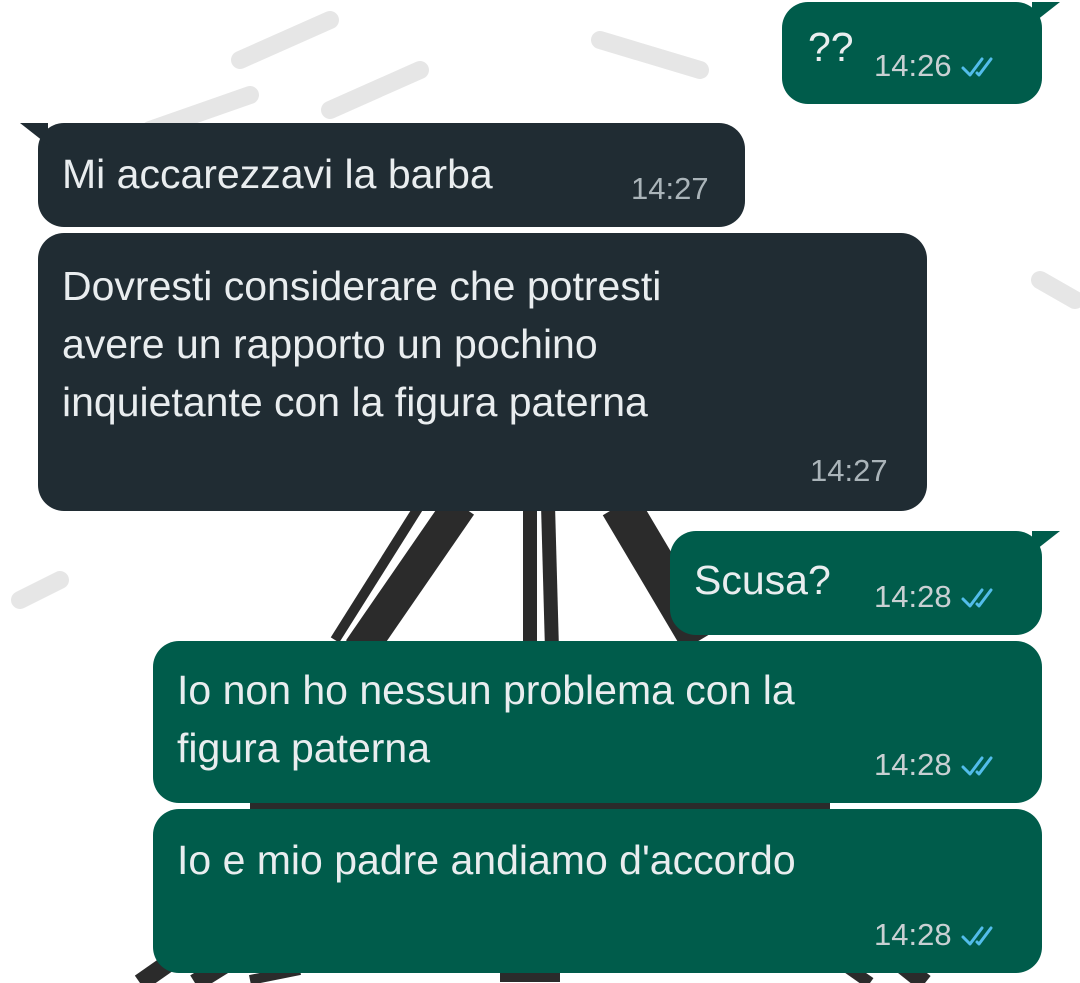 Image resolution: width=1080 pixels, height=983 pixels. What do you see at coordinates (362, 286) in the screenshot?
I see `message-text: Dovresti considerare che potresti` at bounding box center [362, 286].